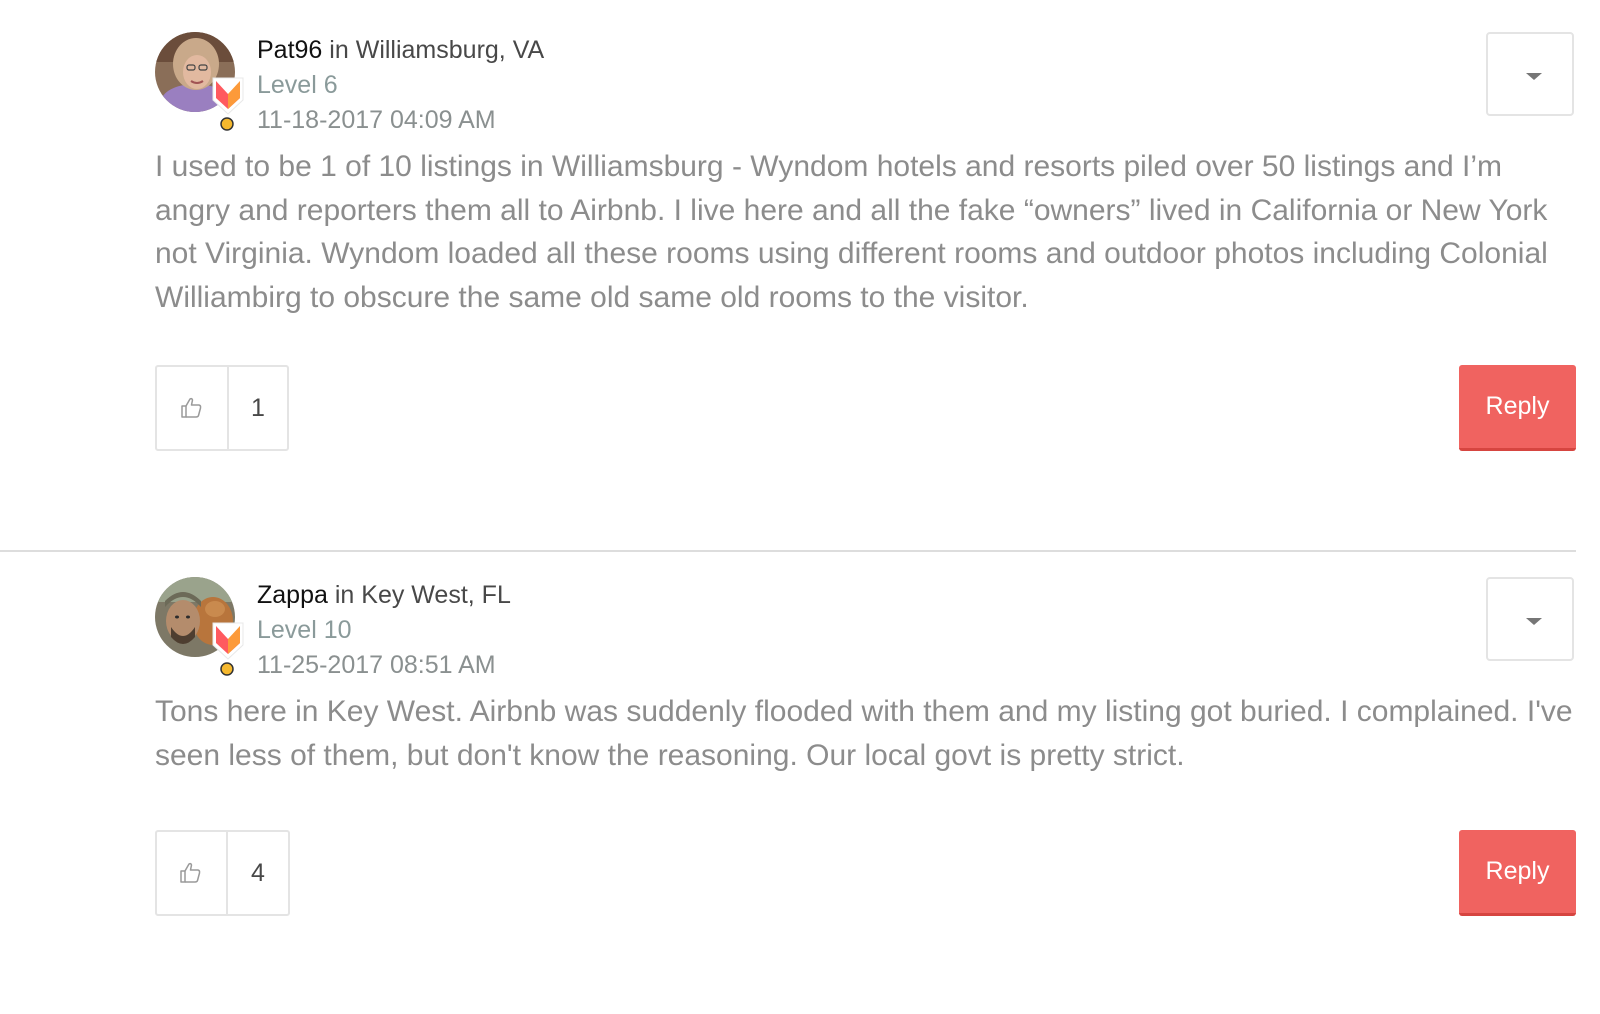 This screenshot has width=1600, height=1014. I want to click on author-name: Pat96, so click(289, 50).